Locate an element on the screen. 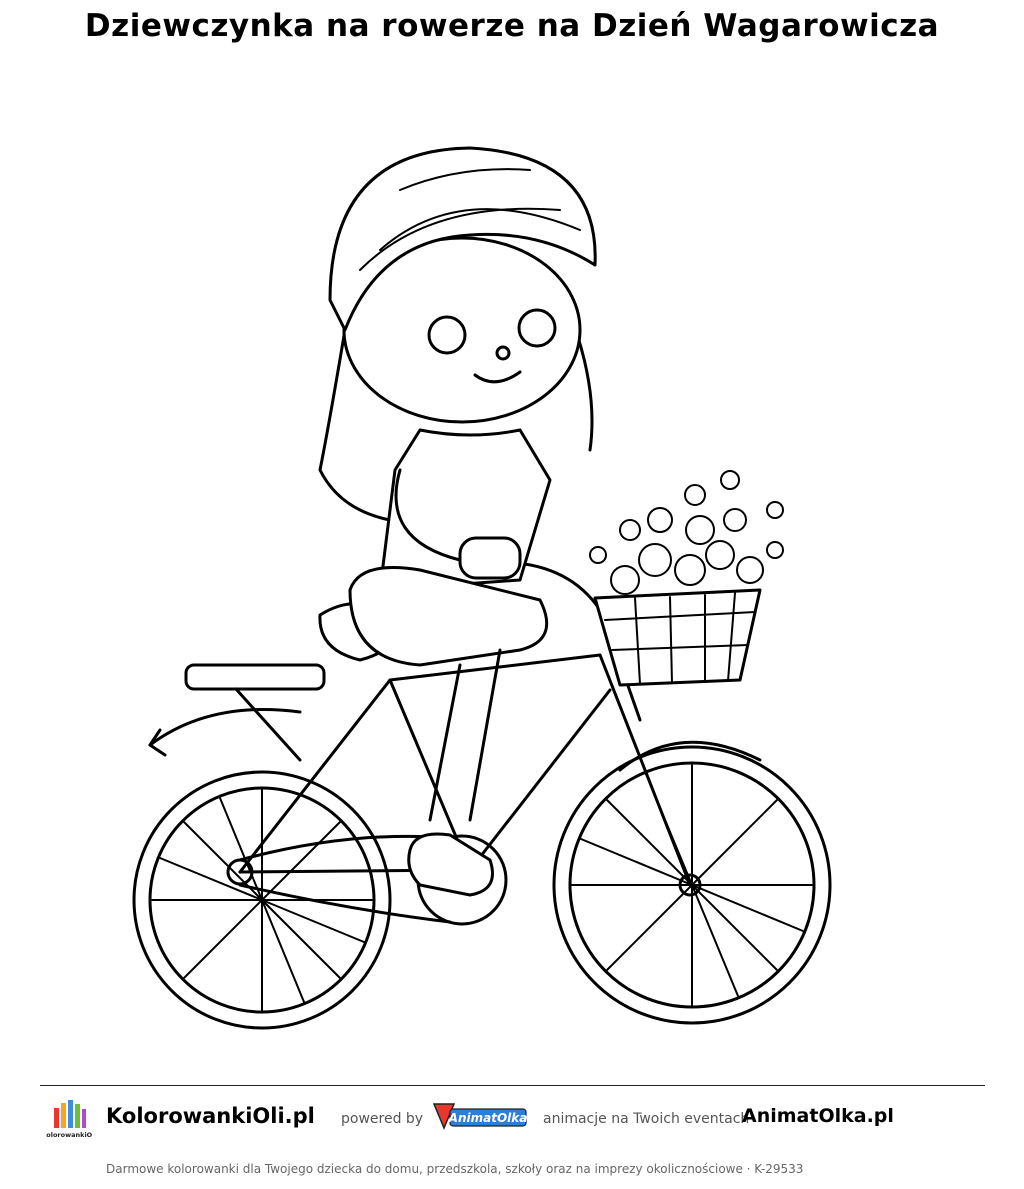 This screenshot has height=1189, width=1024. crayon-red is located at coordinates (56, 1118).